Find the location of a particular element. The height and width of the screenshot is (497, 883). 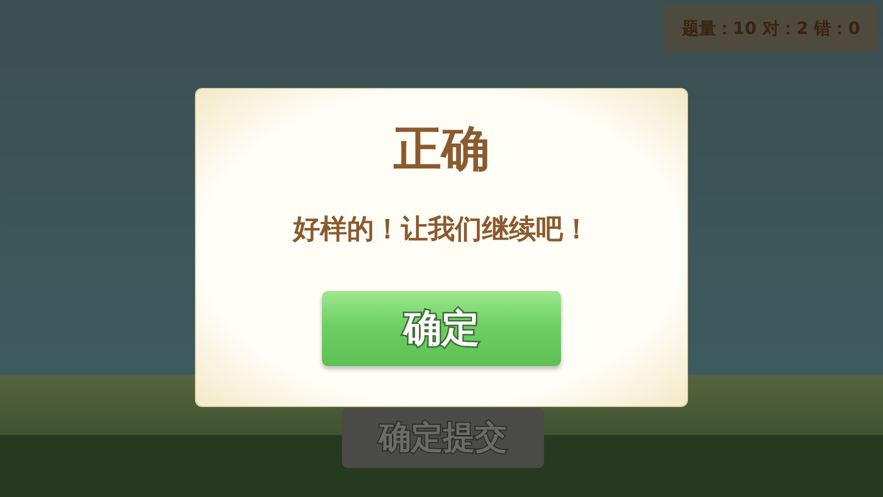

confirm-button: 确定 is located at coordinates (441, 328).